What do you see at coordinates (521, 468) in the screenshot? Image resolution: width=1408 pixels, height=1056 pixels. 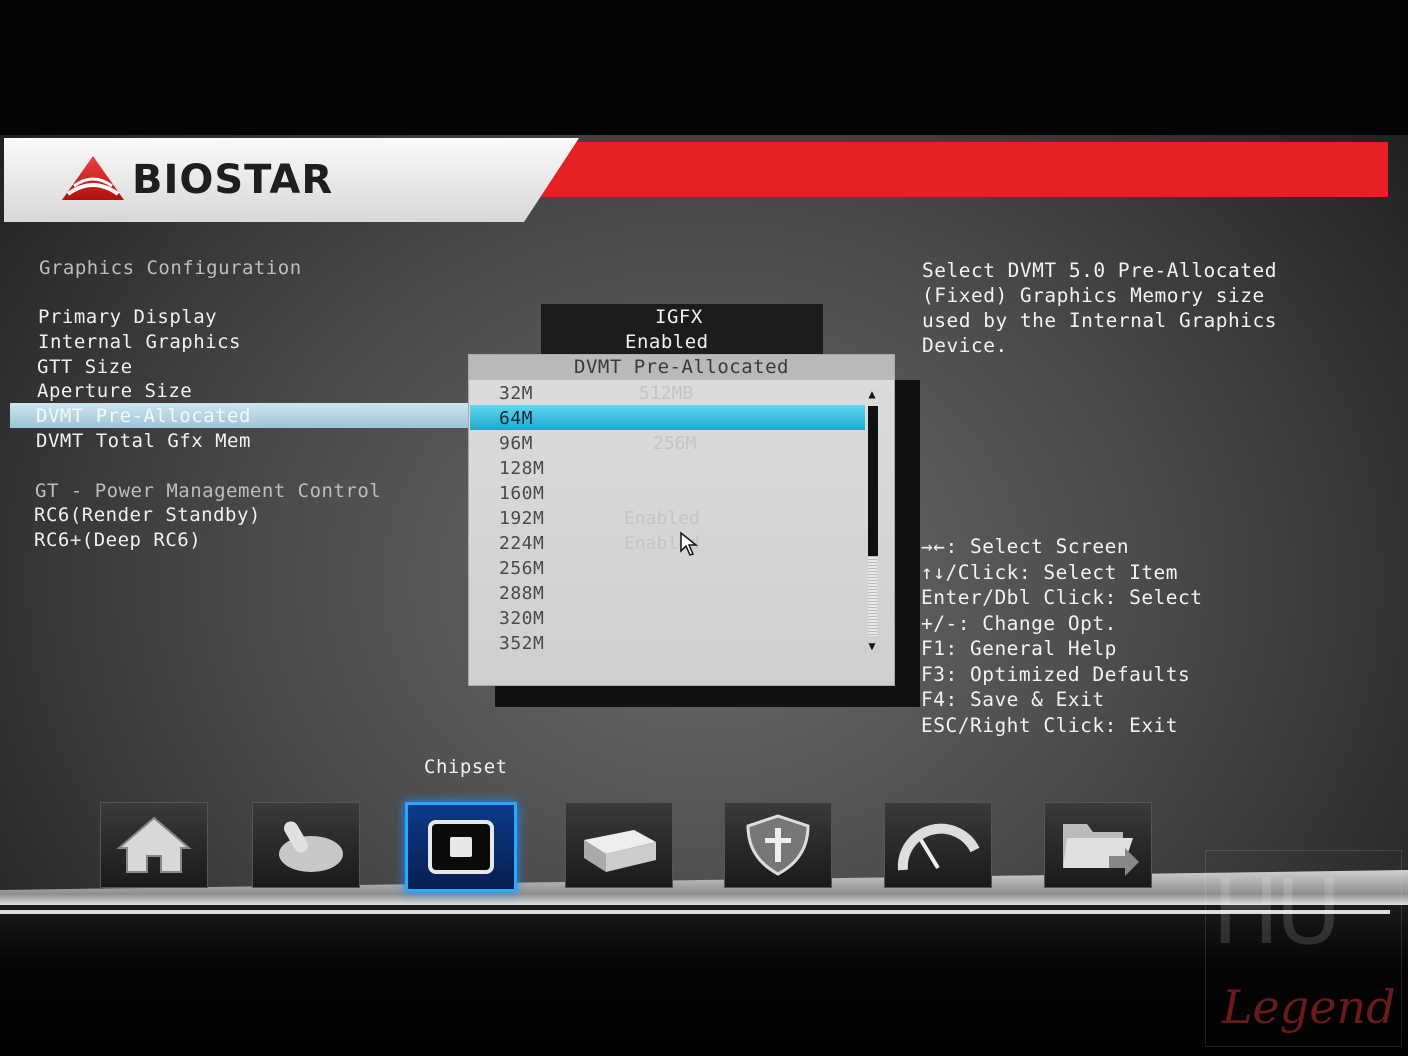 I see `popup-option: 128M` at bounding box center [521, 468].